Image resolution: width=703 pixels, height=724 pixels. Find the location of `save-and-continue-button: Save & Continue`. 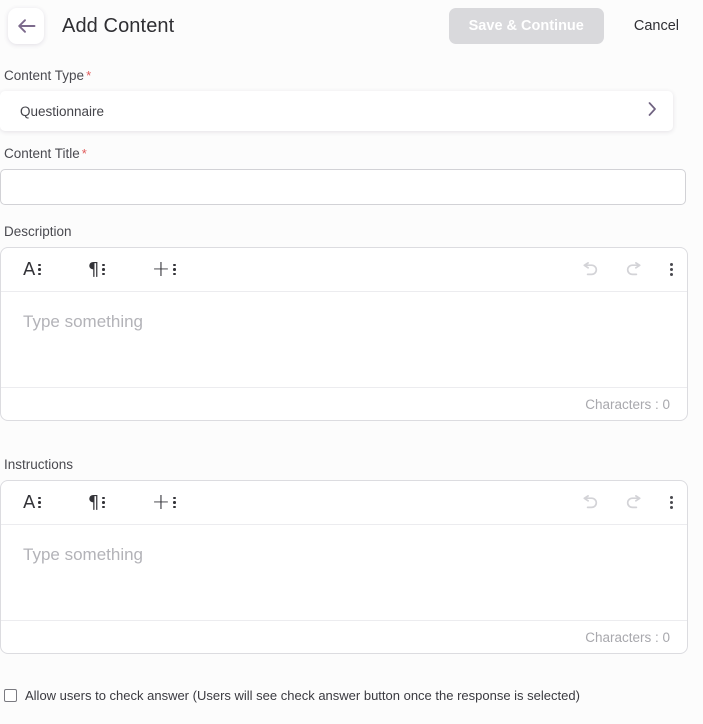

save-and-continue-button: Save & Continue is located at coordinates (526, 26).